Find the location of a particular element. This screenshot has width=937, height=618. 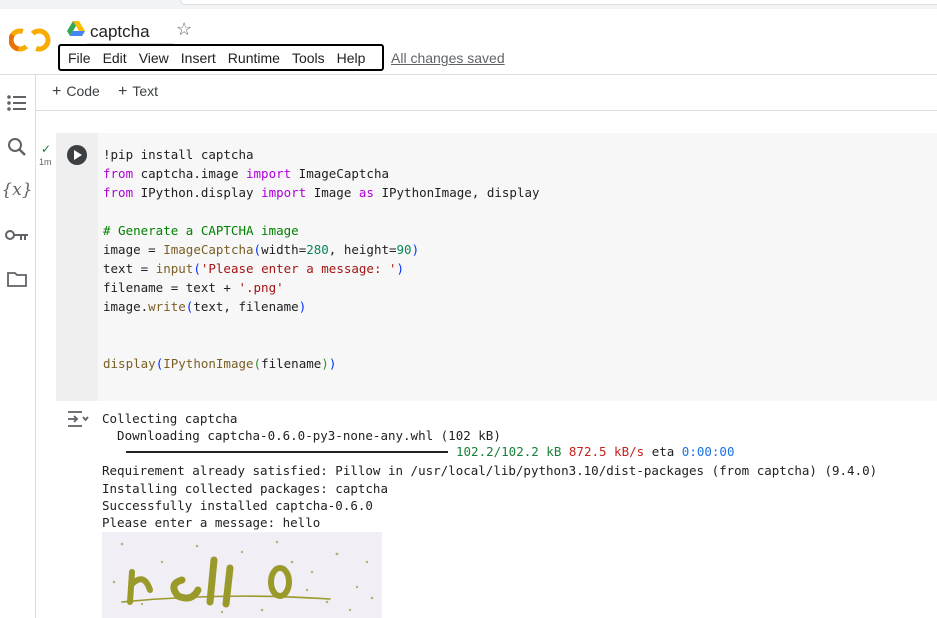

cell-gutter is located at coordinates (77, 267).